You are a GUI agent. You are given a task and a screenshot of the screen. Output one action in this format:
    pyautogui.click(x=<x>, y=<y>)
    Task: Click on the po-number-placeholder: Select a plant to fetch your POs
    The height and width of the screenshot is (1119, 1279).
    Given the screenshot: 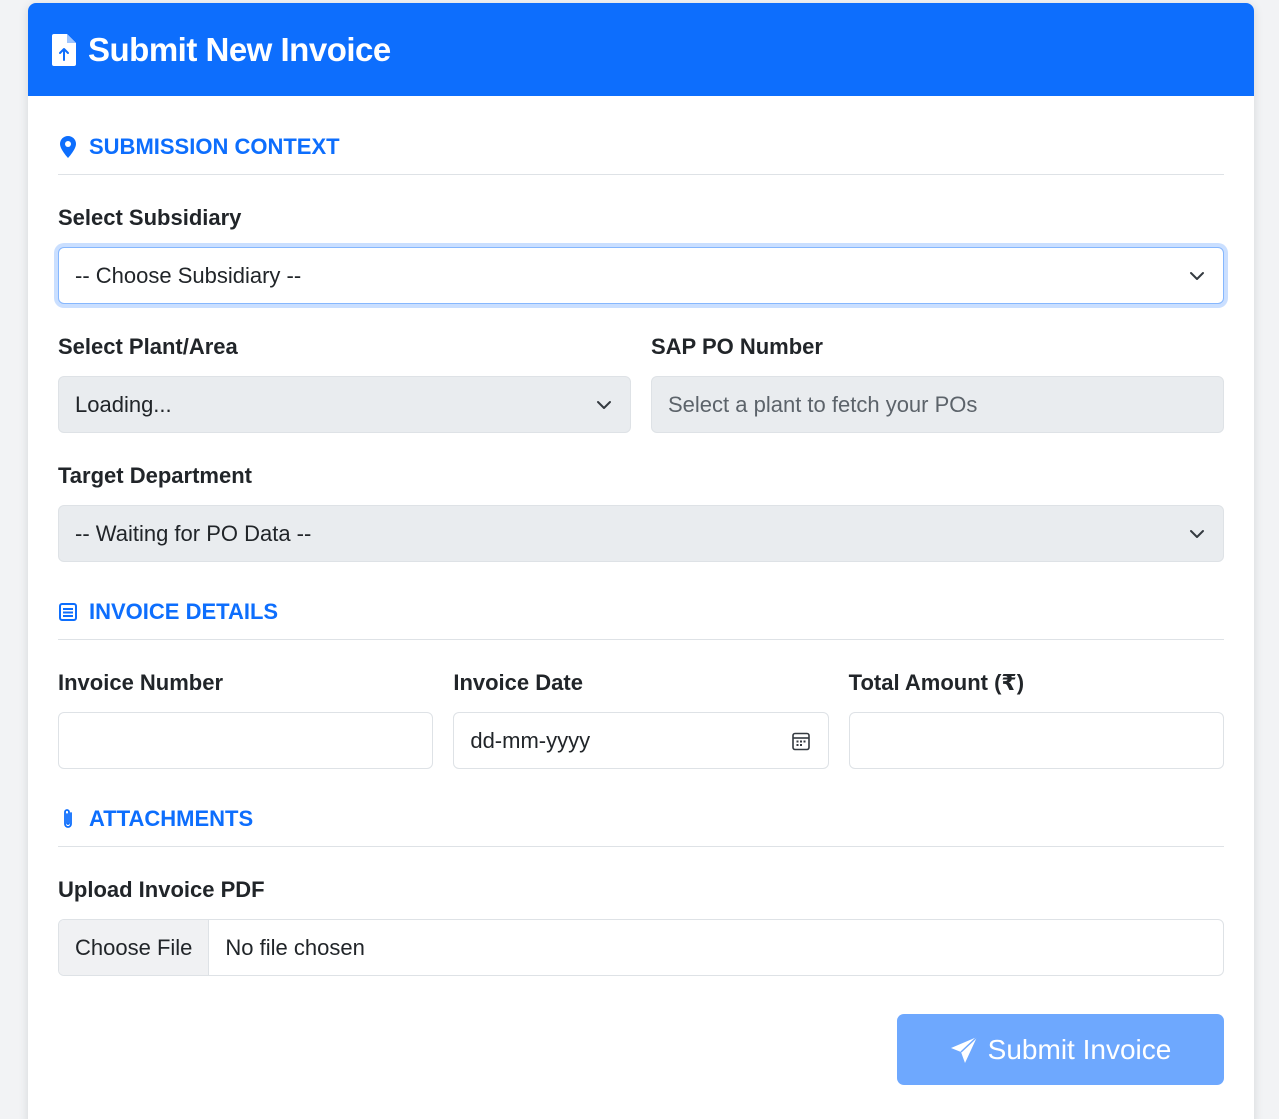 What is the action you would take?
    pyautogui.click(x=823, y=404)
    